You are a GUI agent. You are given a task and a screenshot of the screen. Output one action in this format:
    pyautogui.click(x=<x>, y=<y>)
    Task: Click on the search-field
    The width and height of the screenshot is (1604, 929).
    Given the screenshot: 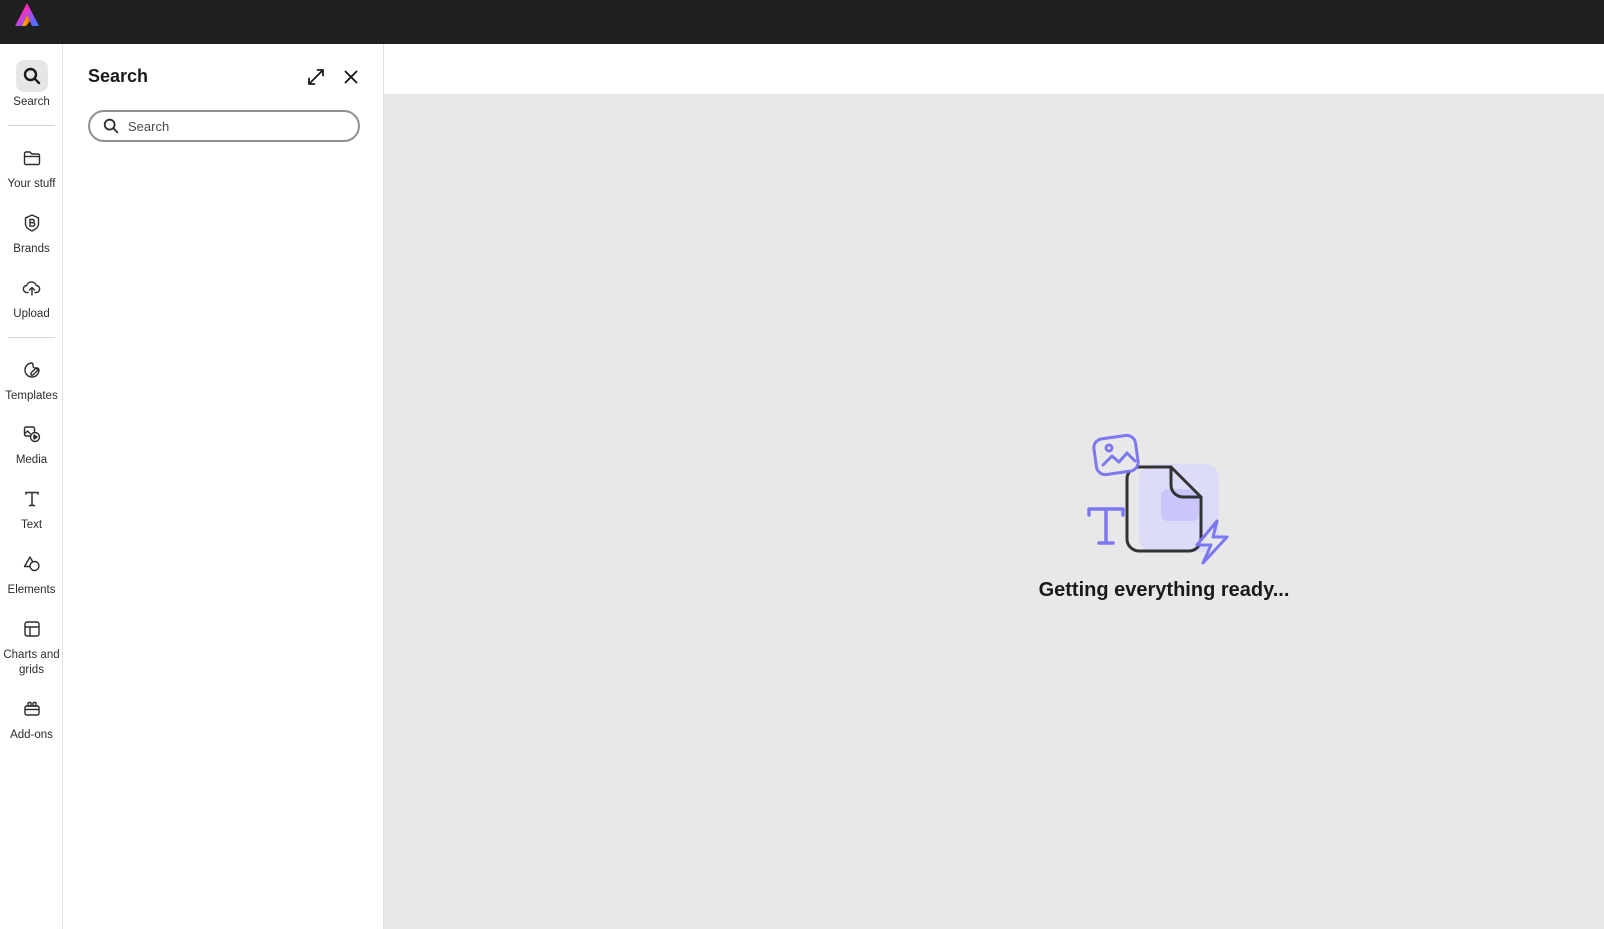 What is the action you would take?
    pyautogui.click(x=224, y=126)
    